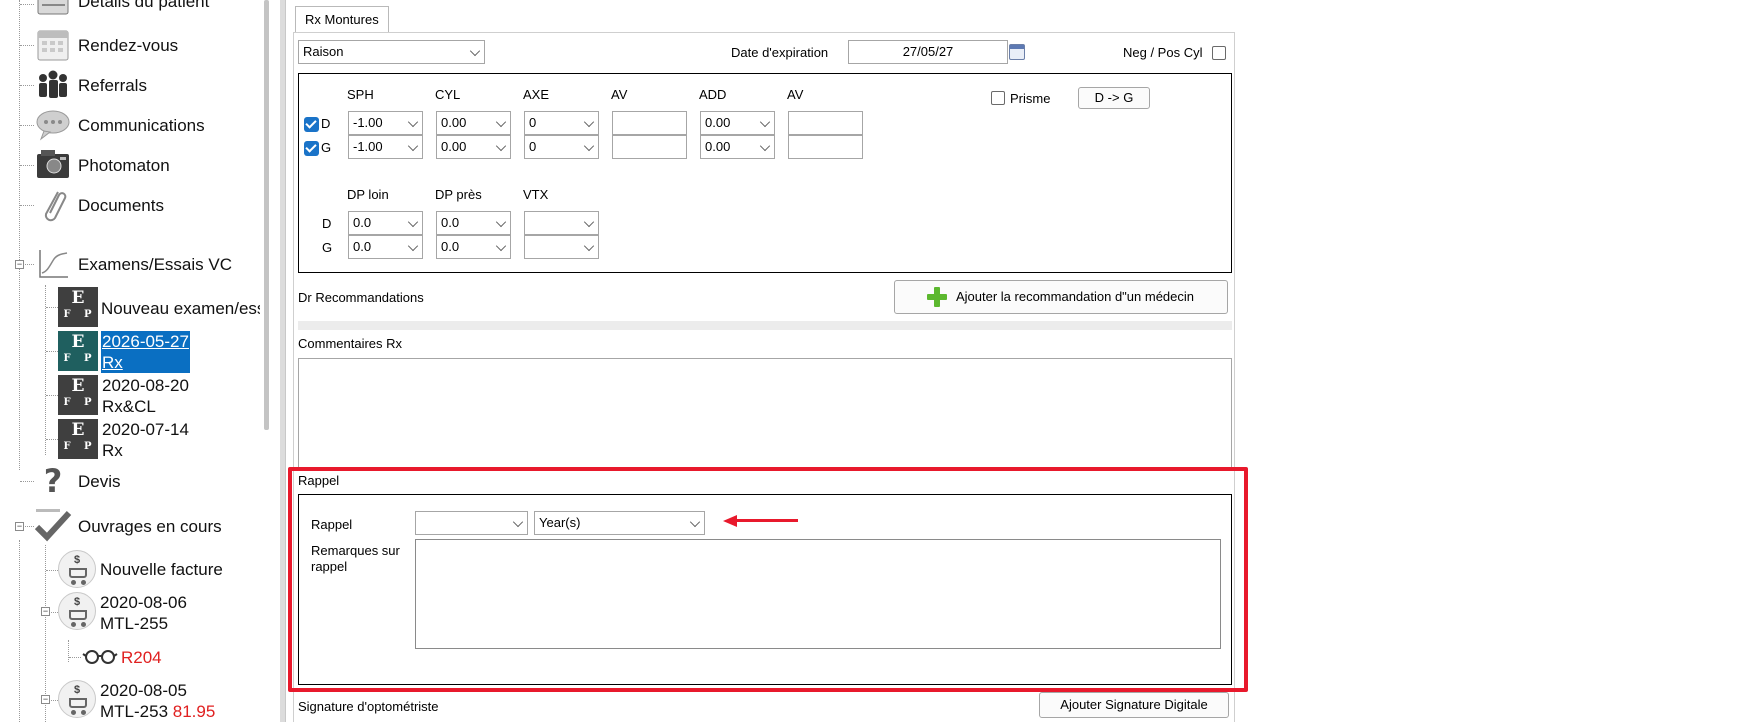 Image resolution: width=1750 pixels, height=722 pixels. What do you see at coordinates (561, 123) in the screenshot?
I see `axe-select-d: 0` at bounding box center [561, 123].